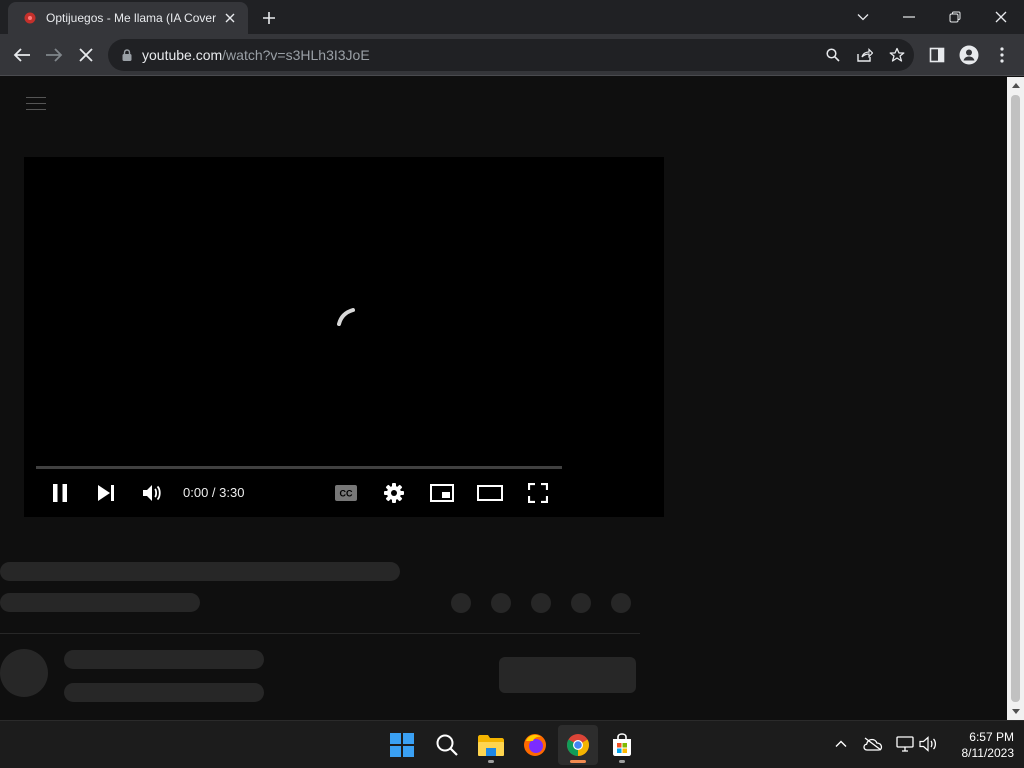  I want to click on restore-icon, so click(955, 17).